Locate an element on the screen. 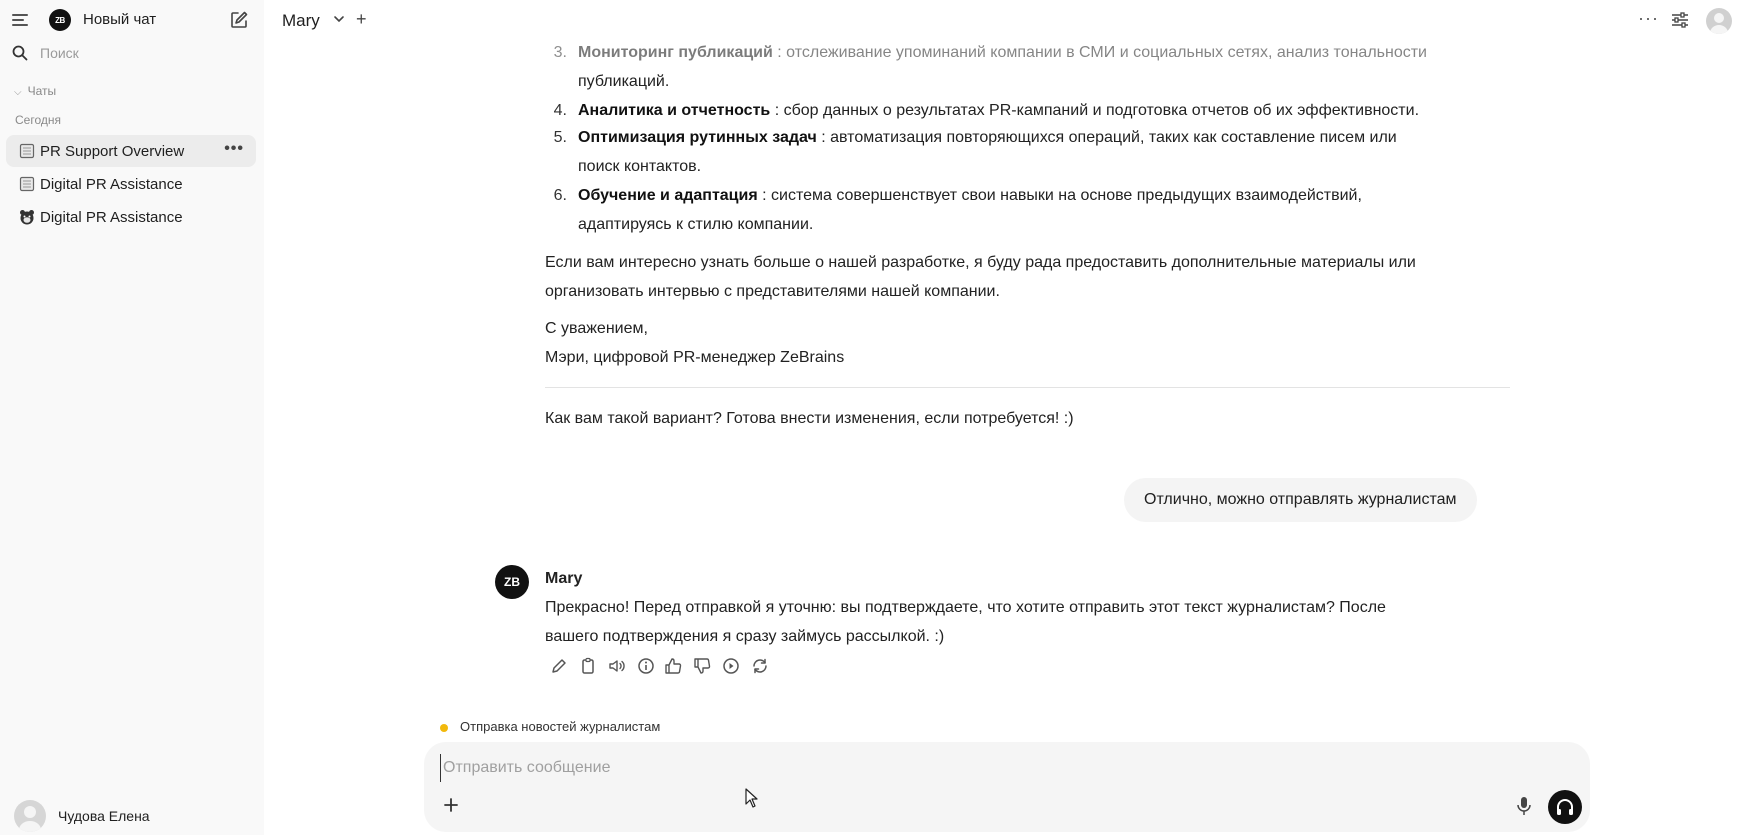 The image size is (1742, 835). list-item-continuation: публикаций. is located at coordinates (624, 81).